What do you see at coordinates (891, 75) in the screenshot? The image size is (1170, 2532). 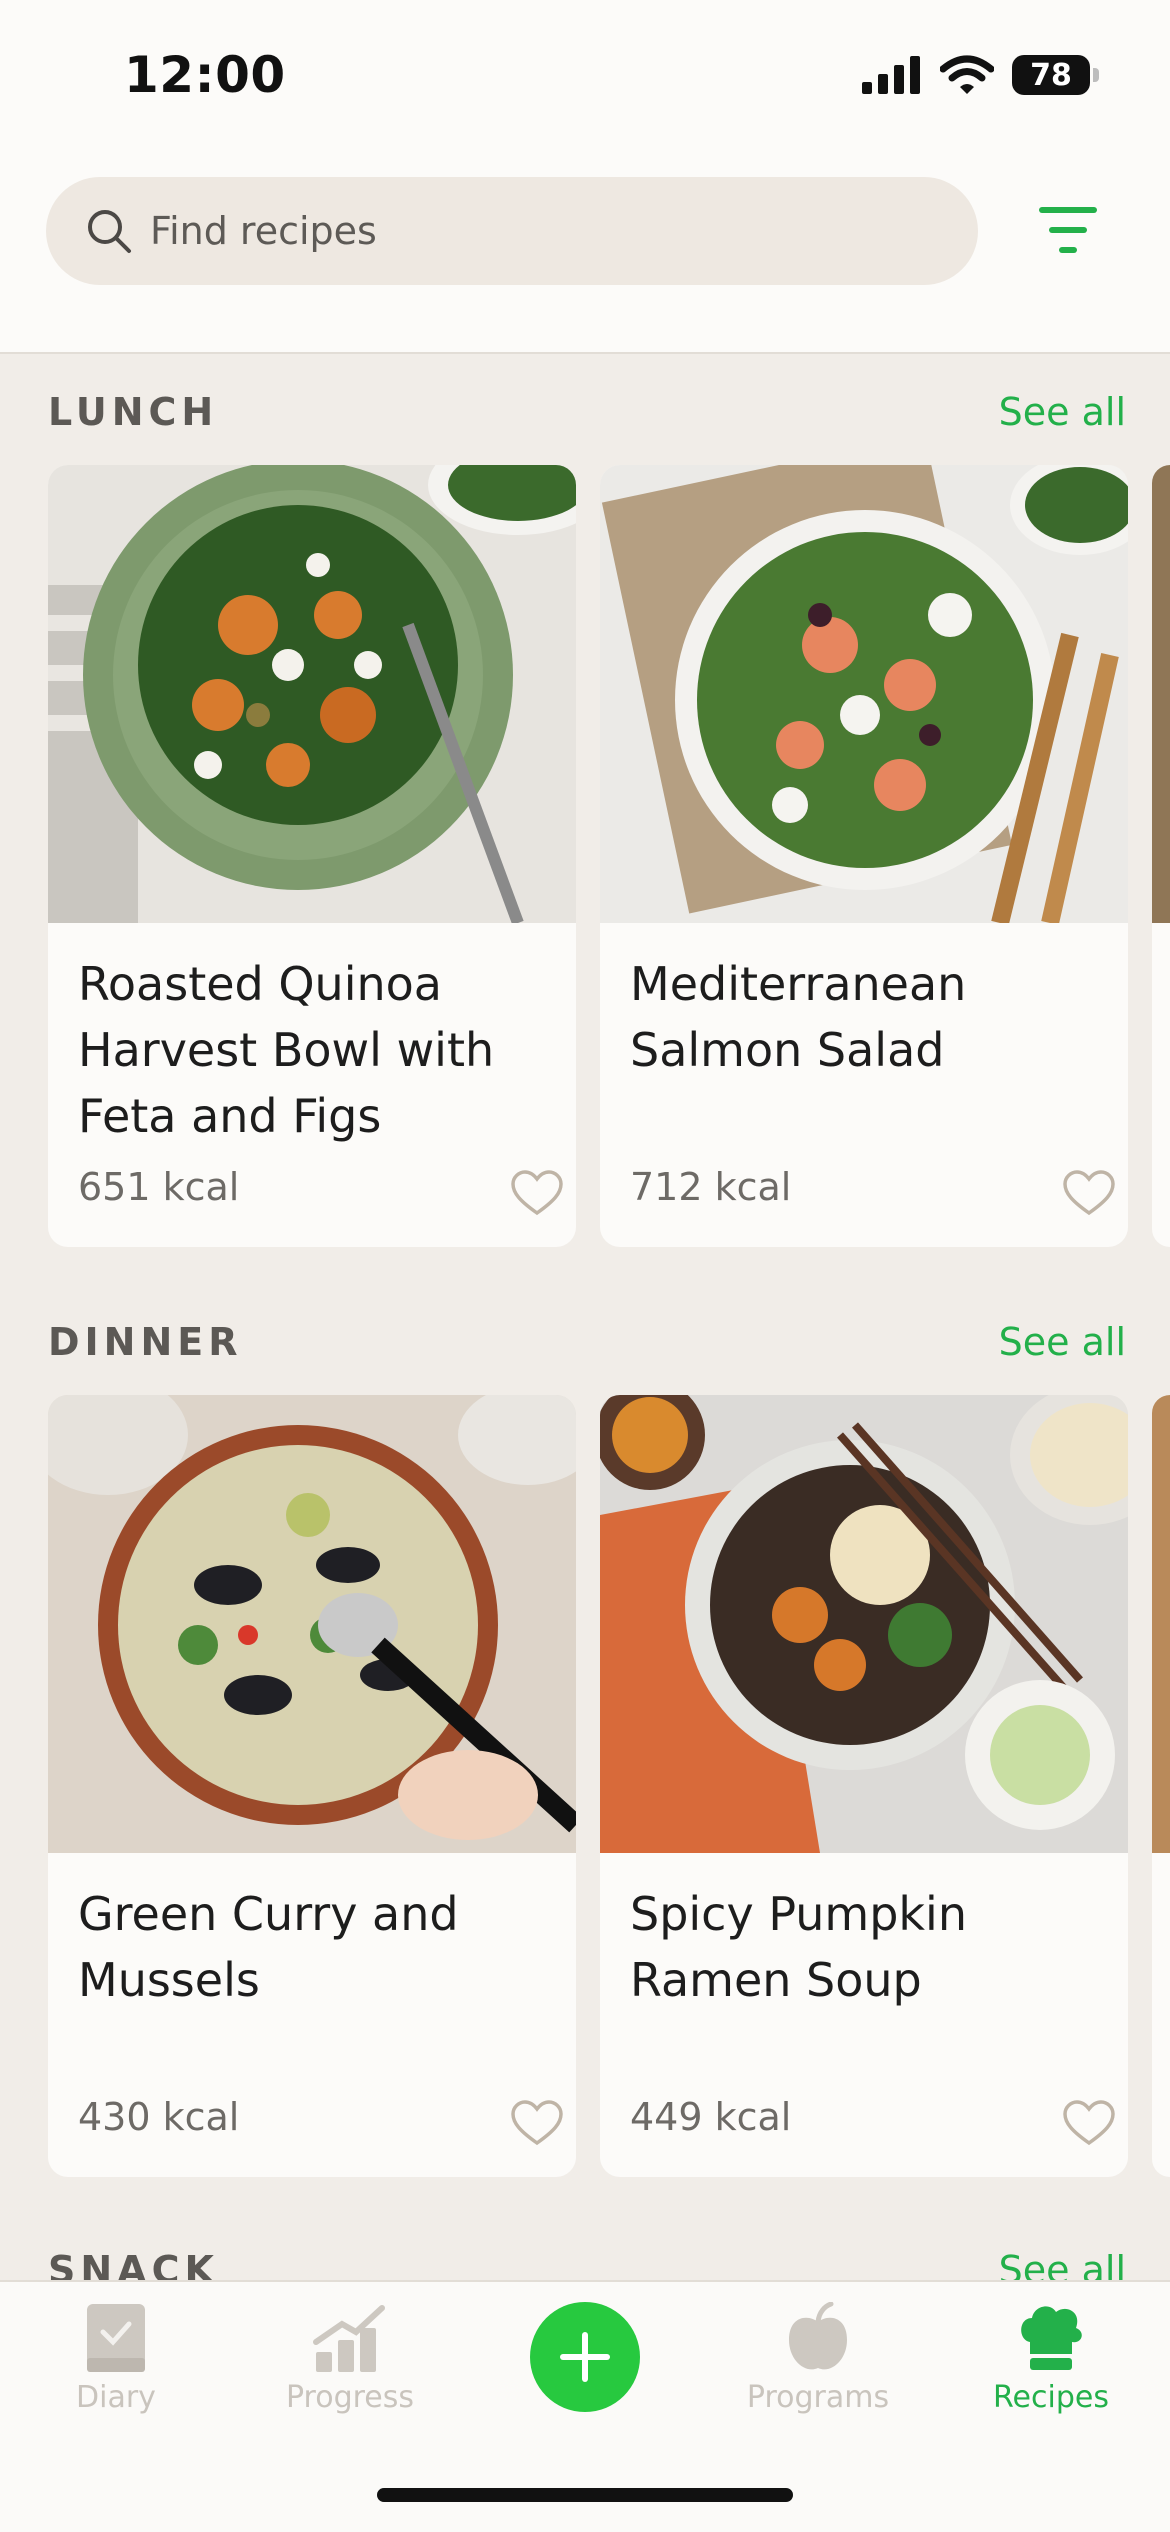 I see `signal-icon` at bounding box center [891, 75].